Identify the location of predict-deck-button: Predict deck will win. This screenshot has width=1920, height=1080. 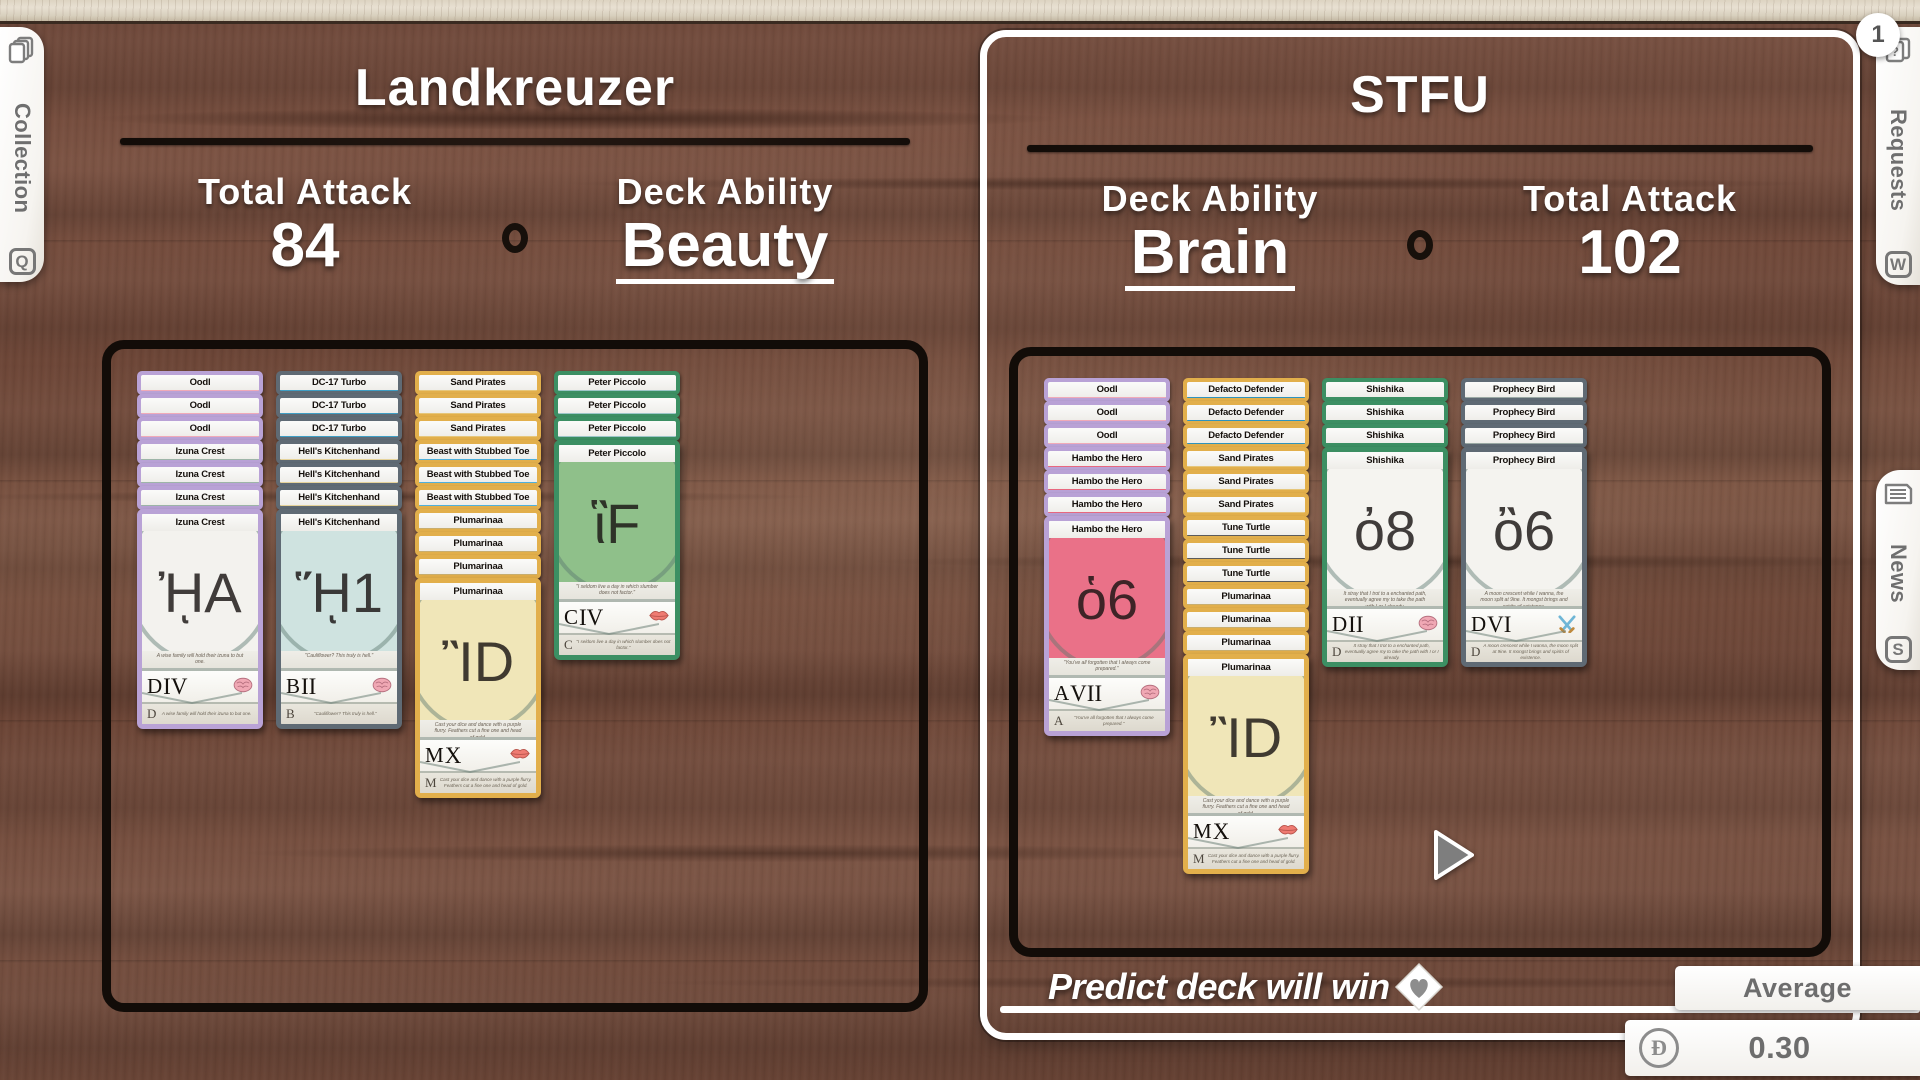
(1246, 987).